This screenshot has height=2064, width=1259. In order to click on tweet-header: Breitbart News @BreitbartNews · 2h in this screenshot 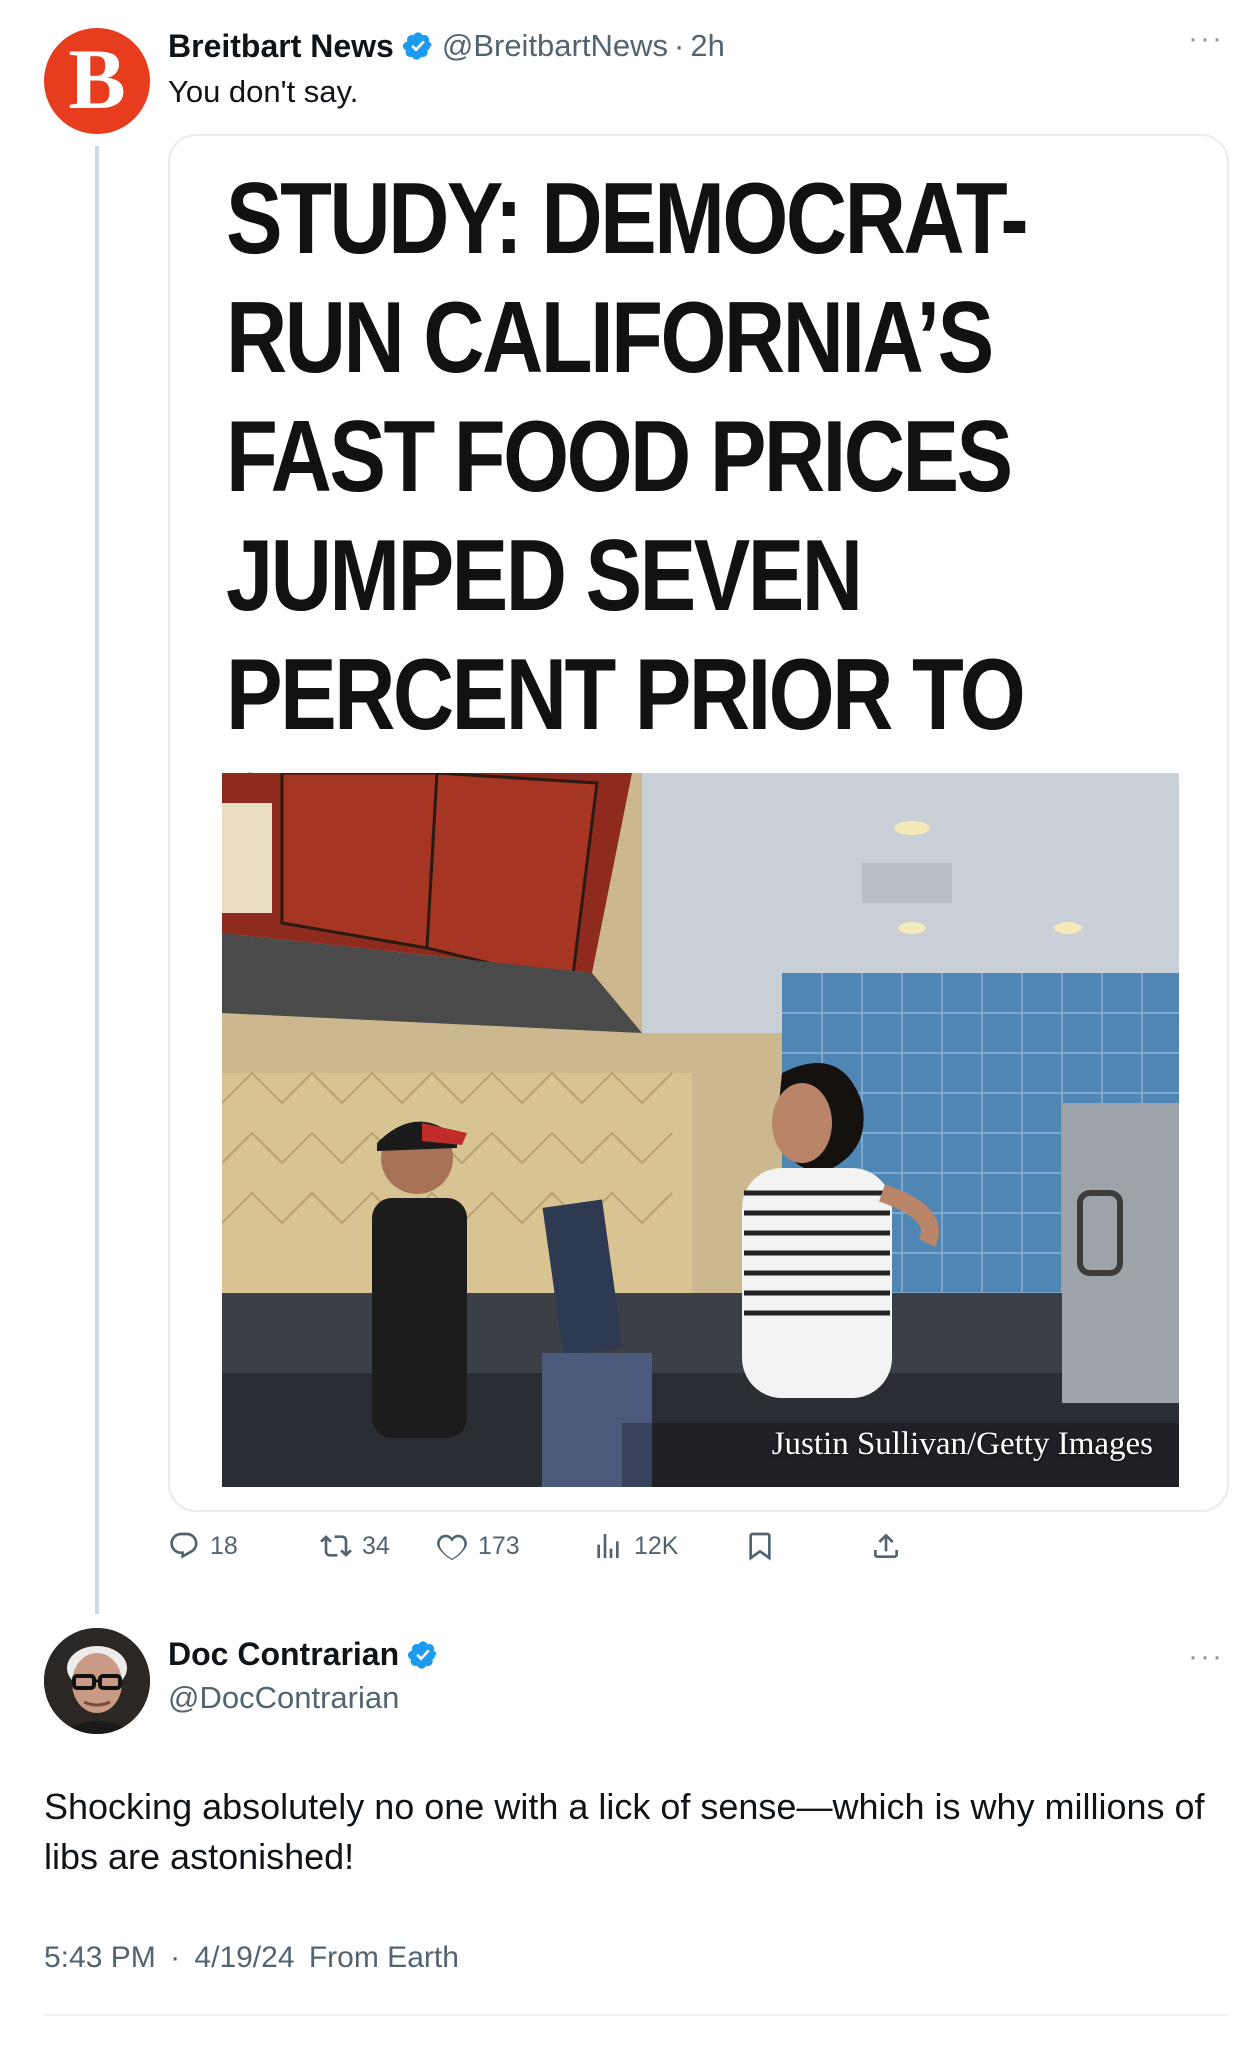, I will do `click(446, 46)`.